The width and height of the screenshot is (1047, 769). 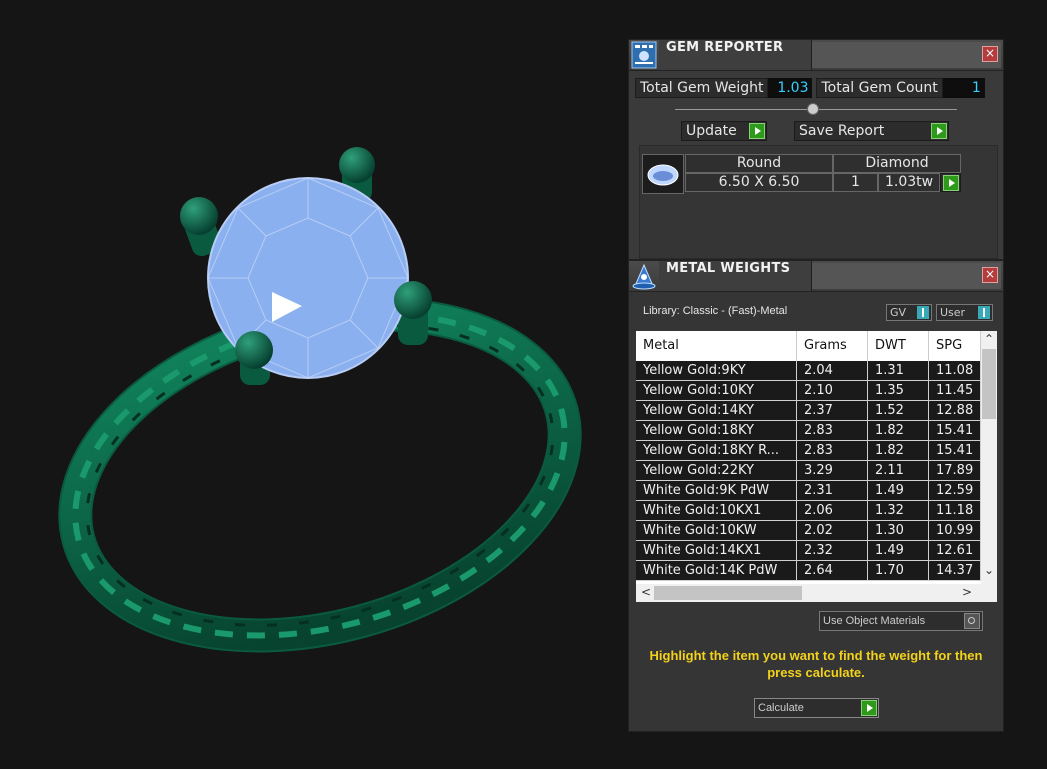 I want to click on save-report-button: Save Report, so click(x=871, y=131).